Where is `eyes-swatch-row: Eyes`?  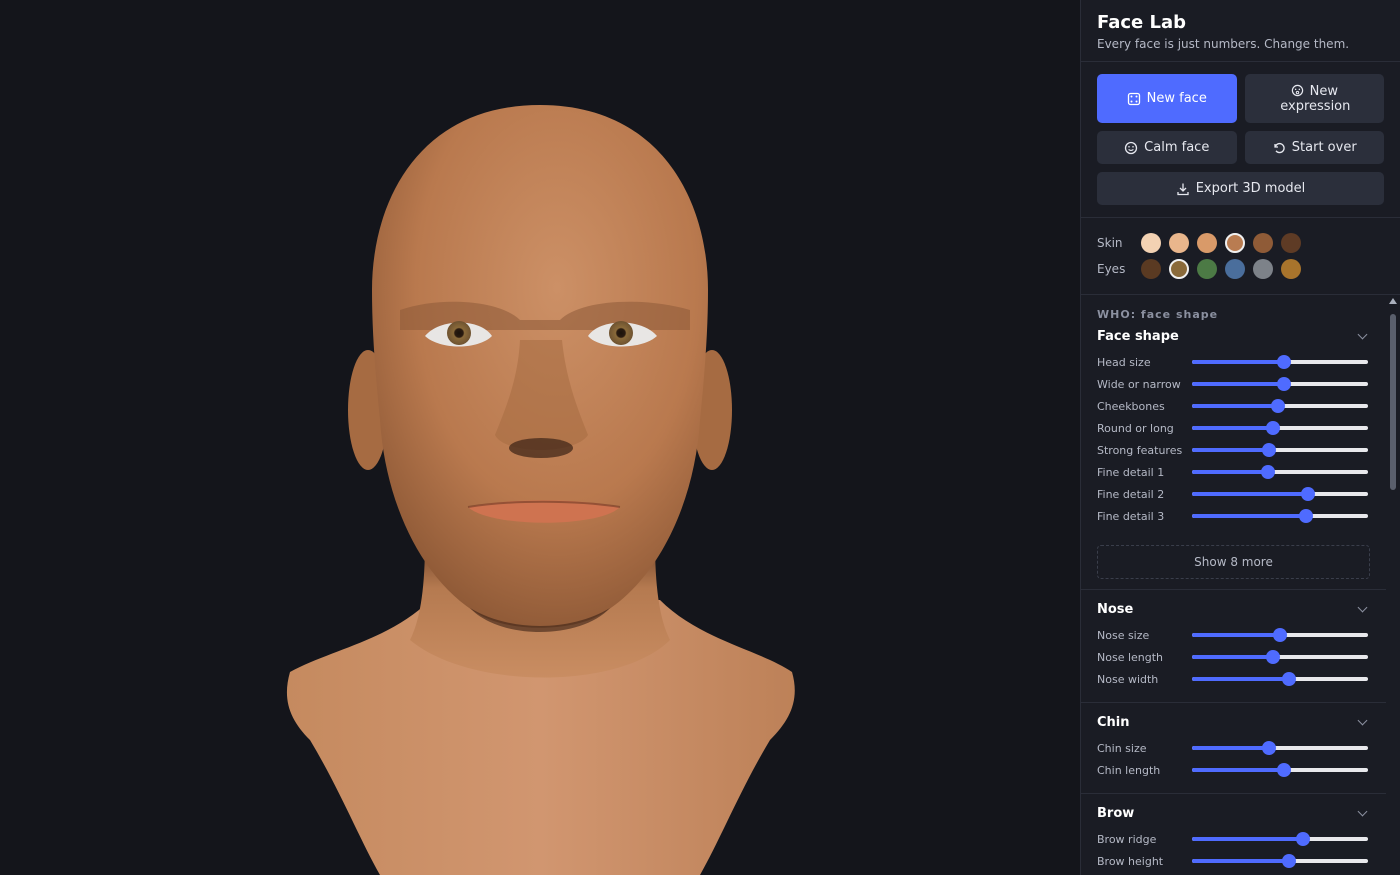 eyes-swatch-row: Eyes is located at coordinates (1240, 269).